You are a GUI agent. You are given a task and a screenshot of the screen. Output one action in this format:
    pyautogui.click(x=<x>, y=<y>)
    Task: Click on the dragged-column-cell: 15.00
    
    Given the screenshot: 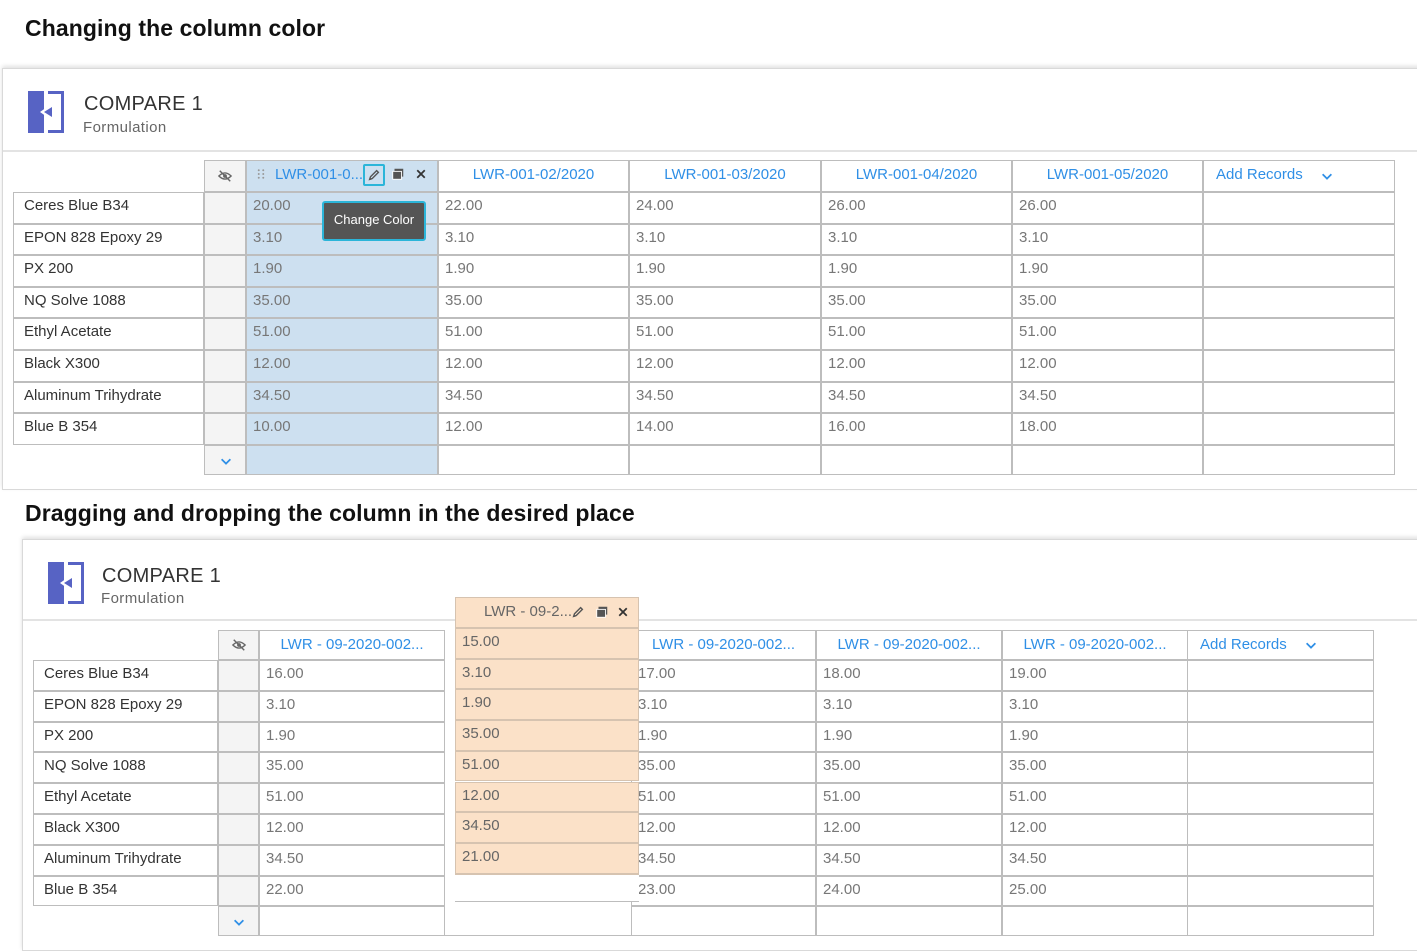 What is the action you would take?
    pyautogui.click(x=547, y=643)
    